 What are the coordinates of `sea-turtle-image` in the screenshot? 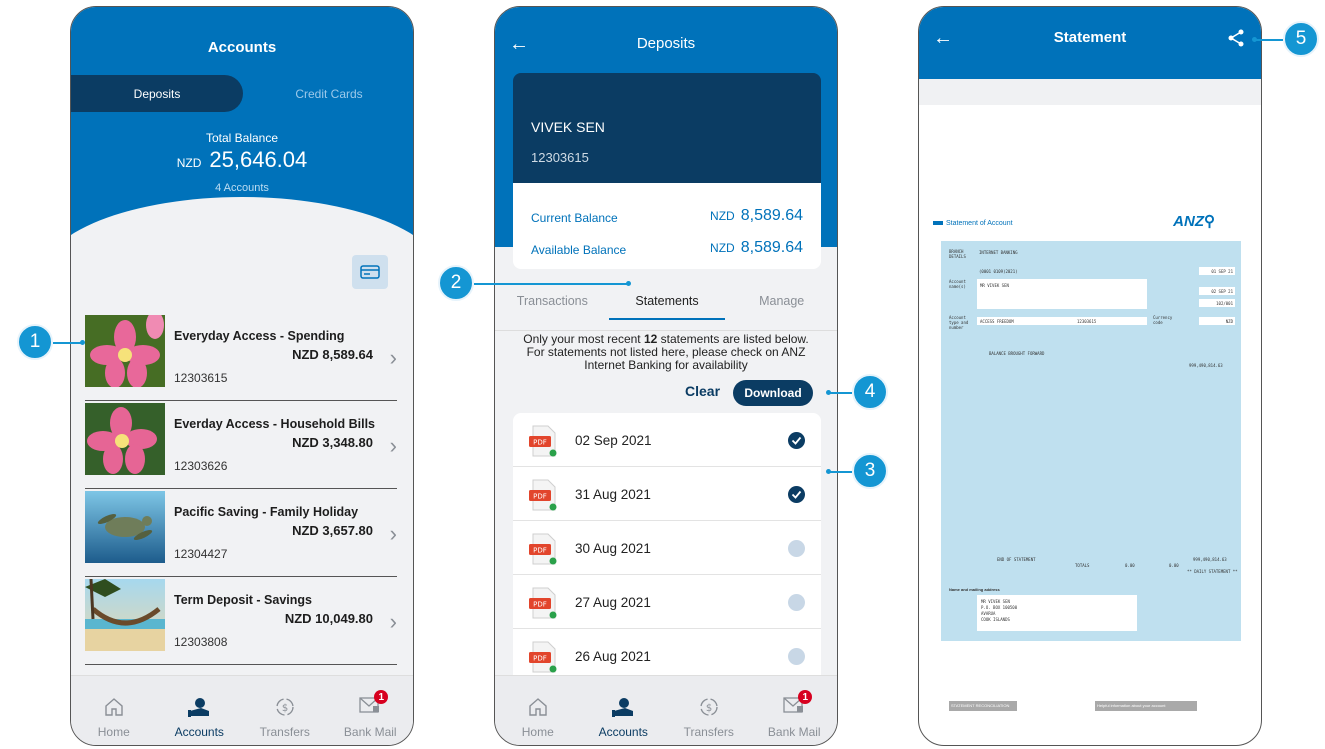 It's located at (125, 527).